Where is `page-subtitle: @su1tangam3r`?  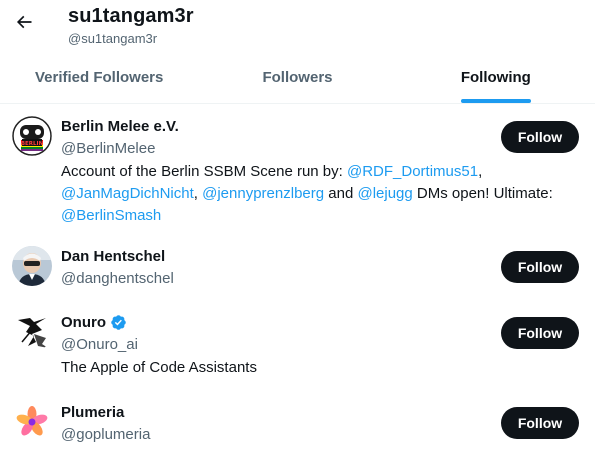
page-subtitle: @su1tangam3r is located at coordinates (113, 38).